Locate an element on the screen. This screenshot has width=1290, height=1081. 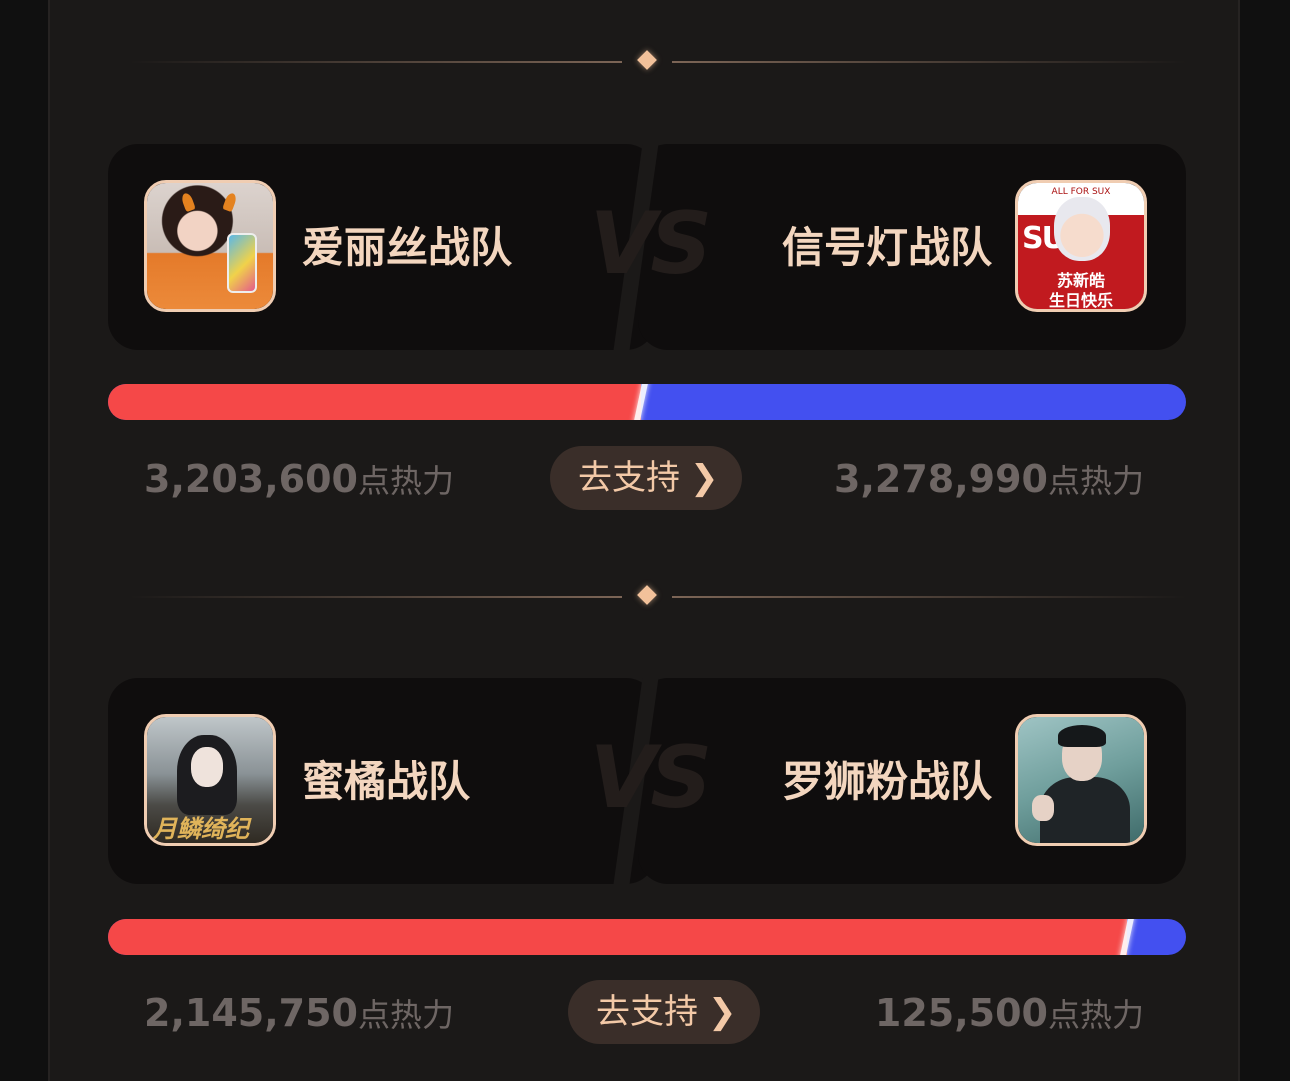
team-card-left: 爱丽丝战队 is located at coordinates (382, 247).